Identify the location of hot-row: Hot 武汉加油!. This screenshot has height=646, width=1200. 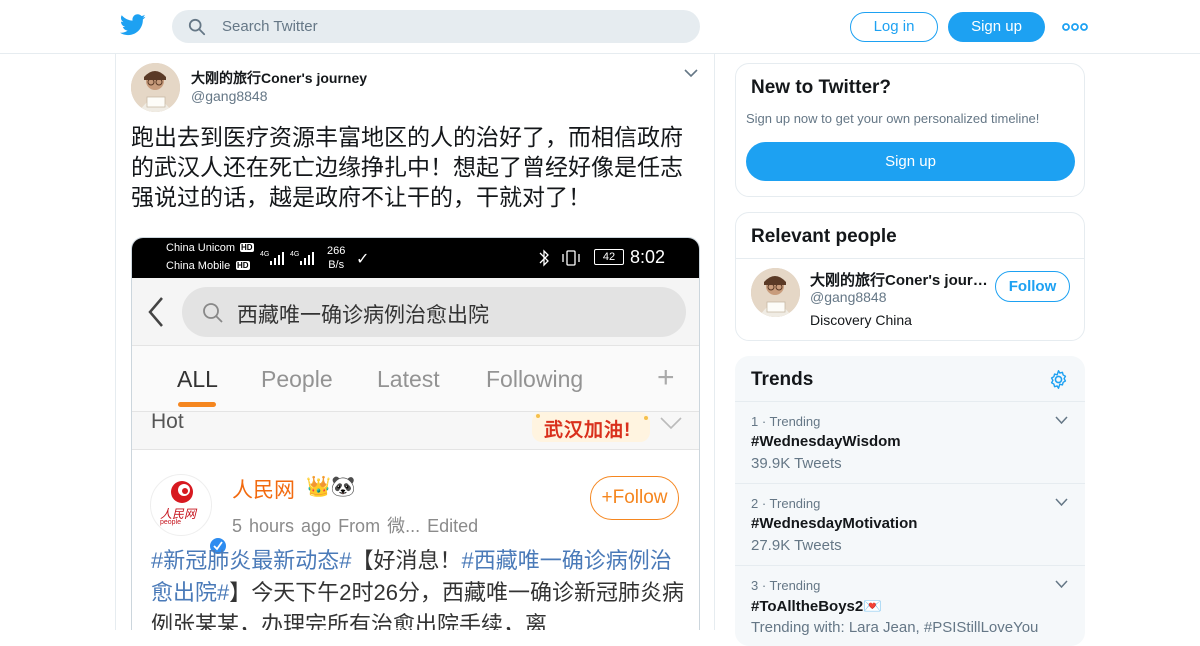
(415, 430).